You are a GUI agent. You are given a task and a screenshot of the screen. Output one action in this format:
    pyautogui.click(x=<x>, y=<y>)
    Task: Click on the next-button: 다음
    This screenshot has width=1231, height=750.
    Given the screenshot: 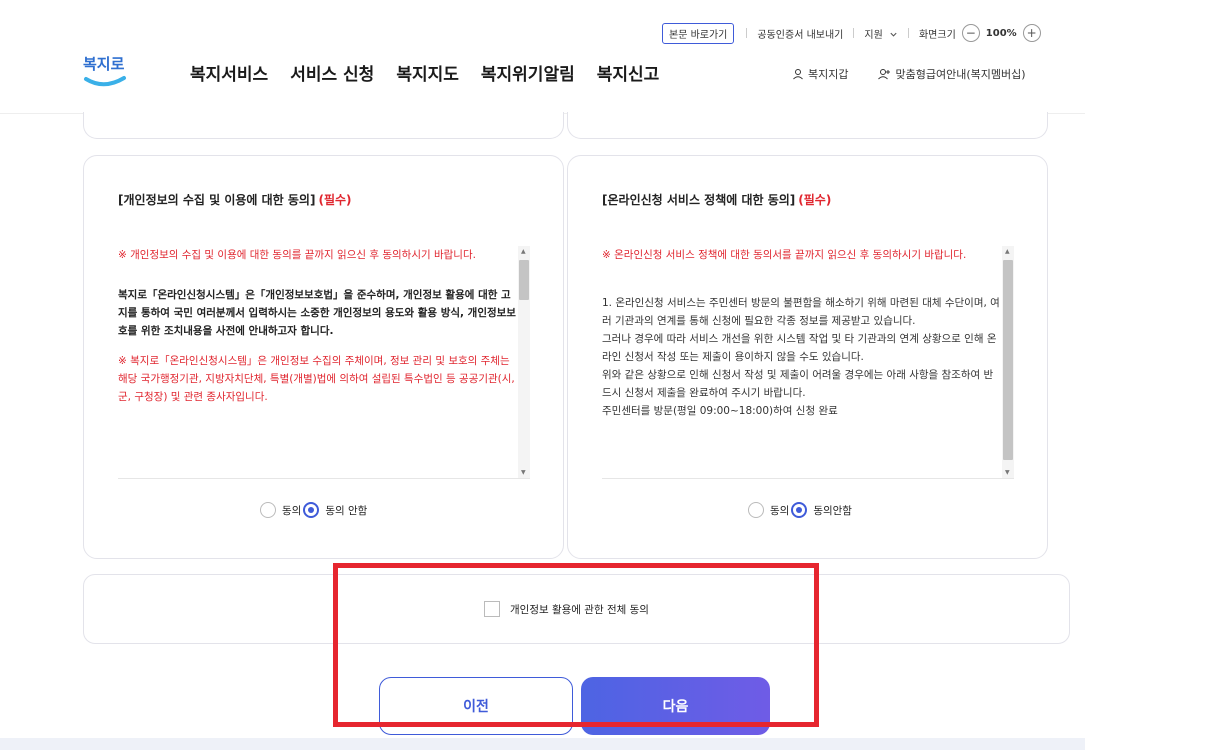 What is the action you would take?
    pyautogui.click(x=675, y=706)
    